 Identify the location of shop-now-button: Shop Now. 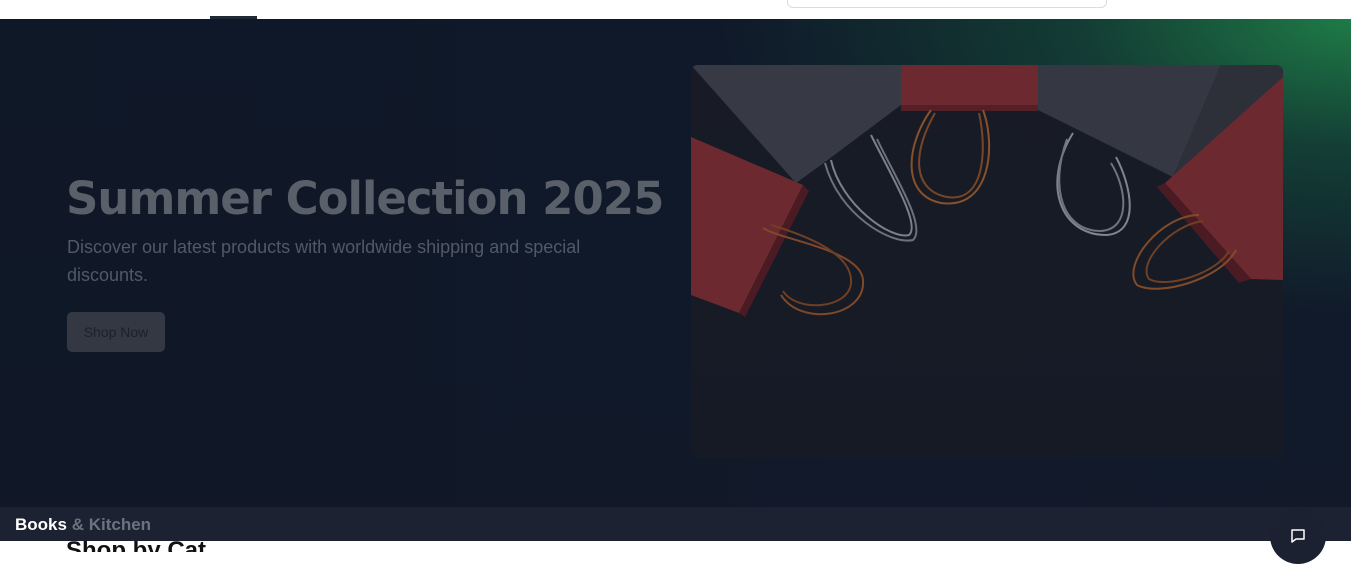
(116, 332).